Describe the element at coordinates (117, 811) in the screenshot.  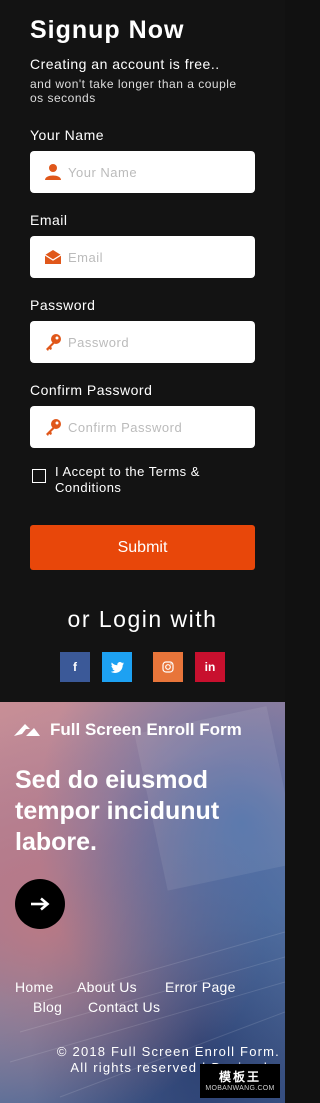
I see `hero-headline: Sed do eiusmod tempor incidunut labore.` at that location.